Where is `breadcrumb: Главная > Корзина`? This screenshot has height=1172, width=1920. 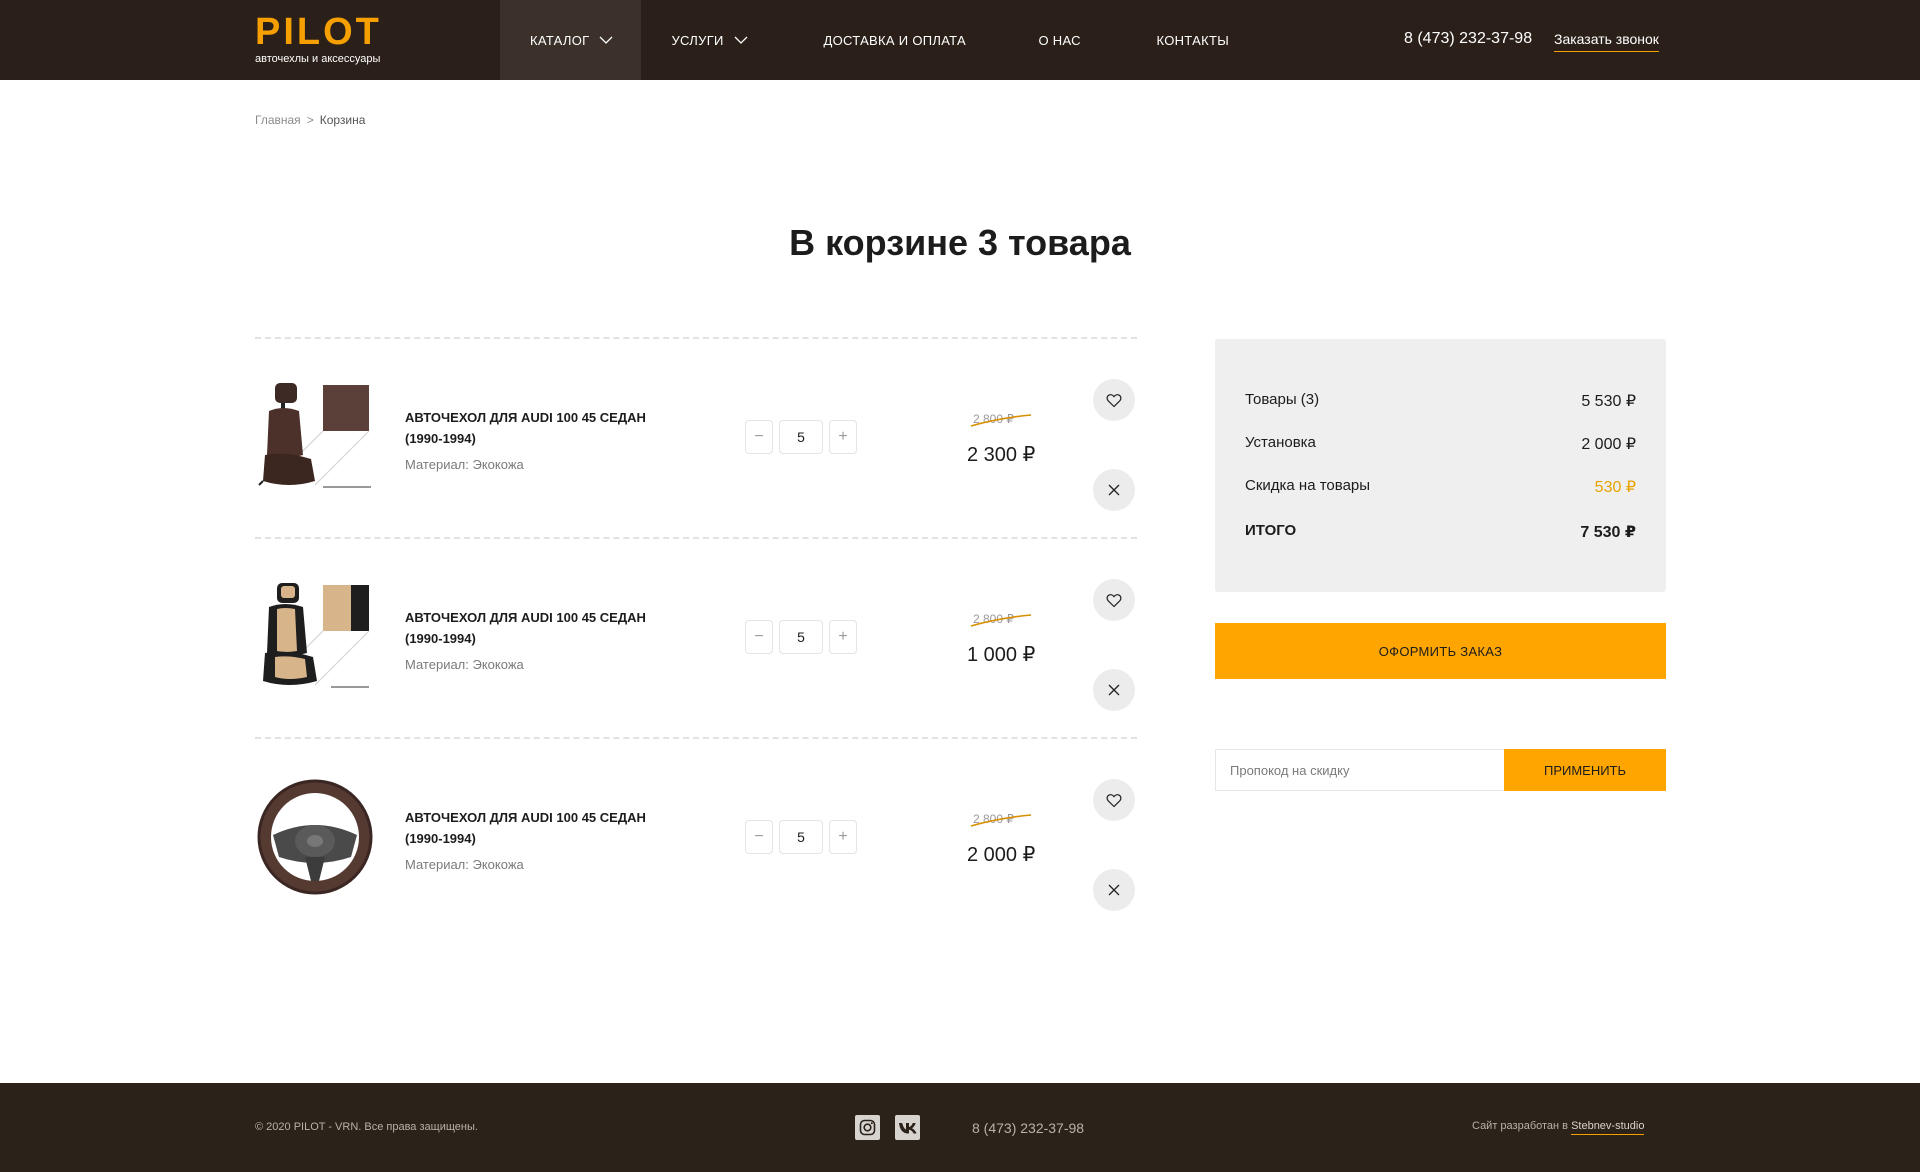
breadcrumb: Главная > Корзина is located at coordinates (310, 120).